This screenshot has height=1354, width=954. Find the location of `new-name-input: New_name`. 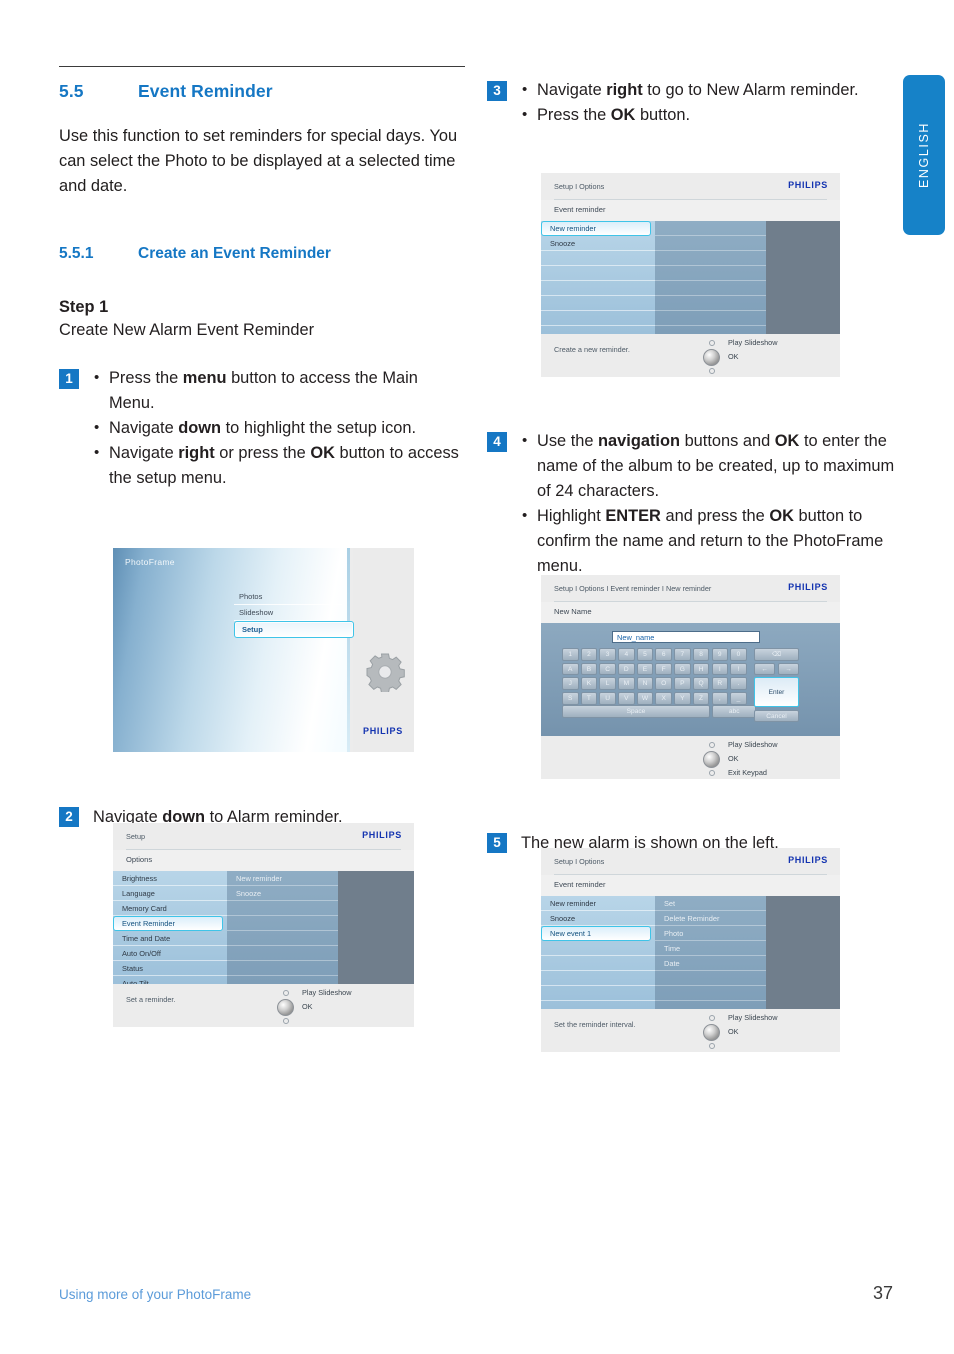

new-name-input: New_name is located at coordinates (686, 637).